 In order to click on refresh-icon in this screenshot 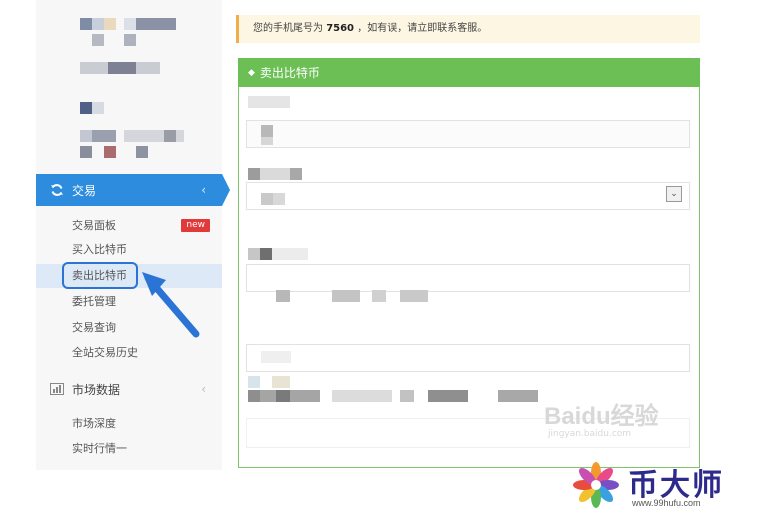, I will do `click(57, 190)`.